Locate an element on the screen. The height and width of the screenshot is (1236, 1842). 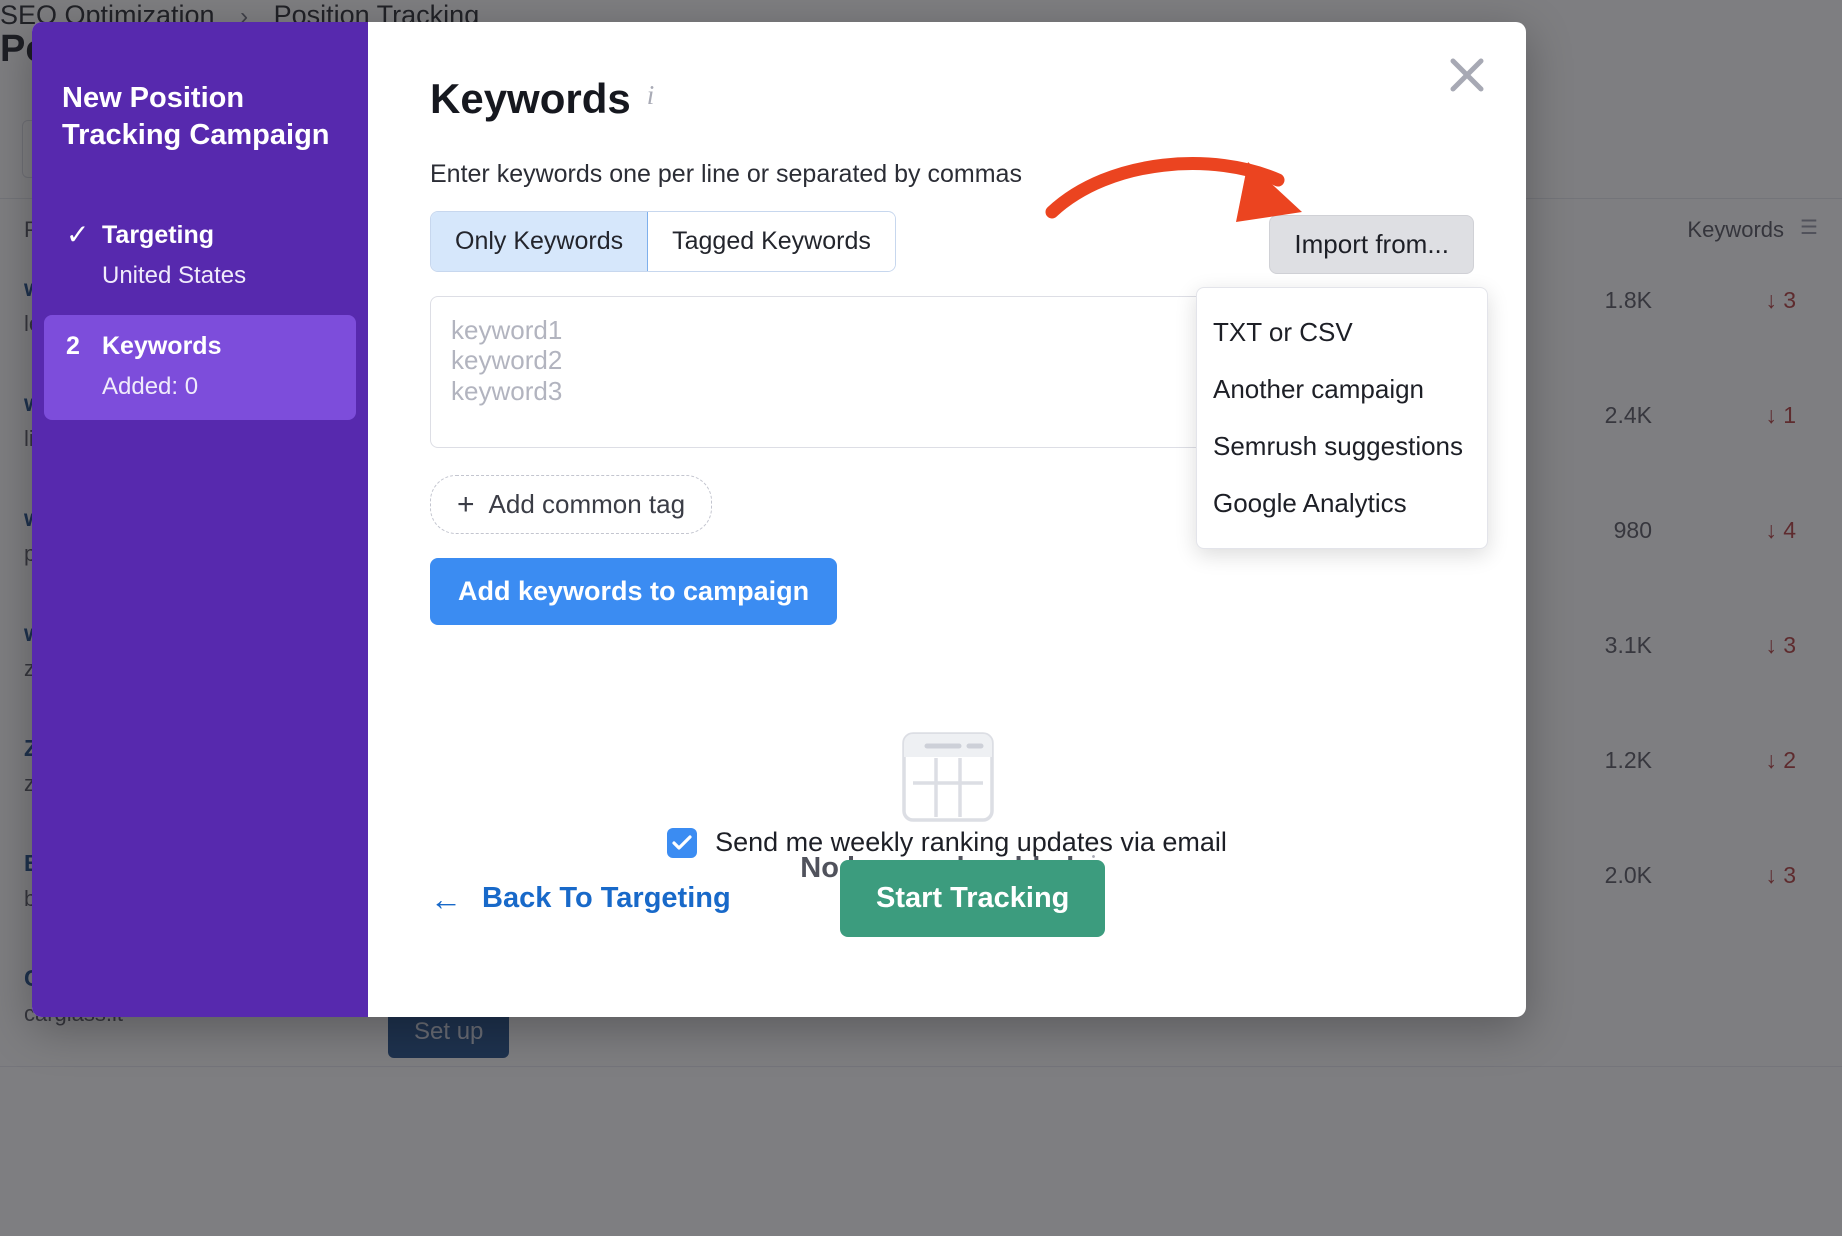
wizard-step-body: Keywords Added: 0 is located at coordinates (220, 366).